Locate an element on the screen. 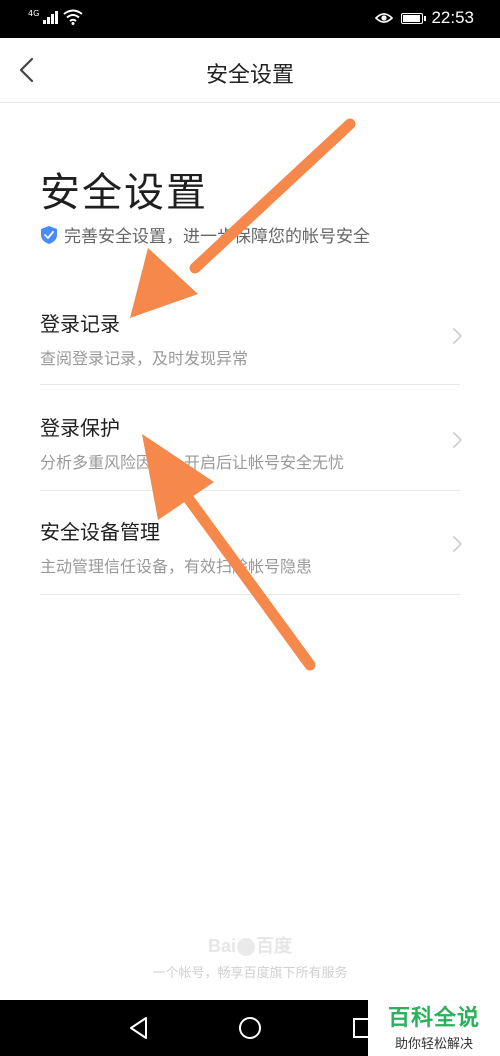 This screenshot has width=500, height=1056. nav-header: 安全设置 is located at coordinates (250, 70).